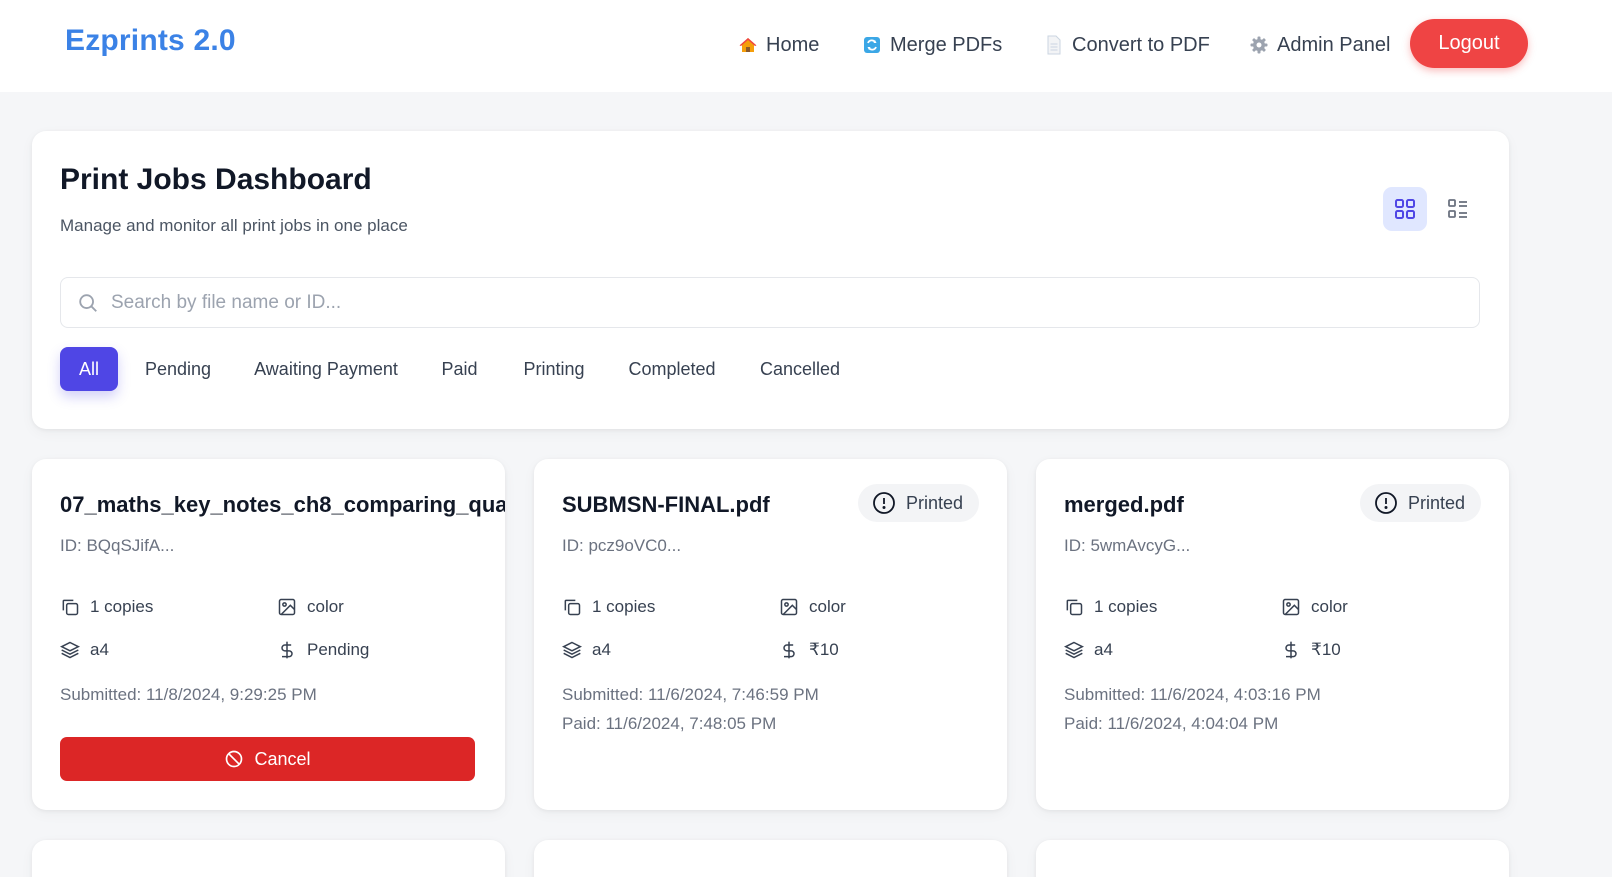 Image resolution: width=1612 pixels, height=877 pixels. Describe the element at coordinates (1334, 44) in the screenshot. I see `nav-admin-label: Admin Panel` at that location.